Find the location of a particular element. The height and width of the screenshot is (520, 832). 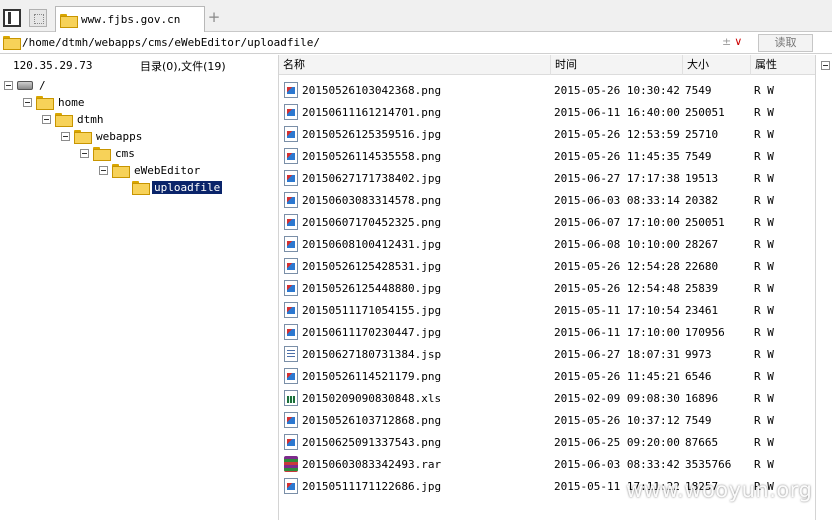

tab-grid-icon is located at coordinates (38, 18).